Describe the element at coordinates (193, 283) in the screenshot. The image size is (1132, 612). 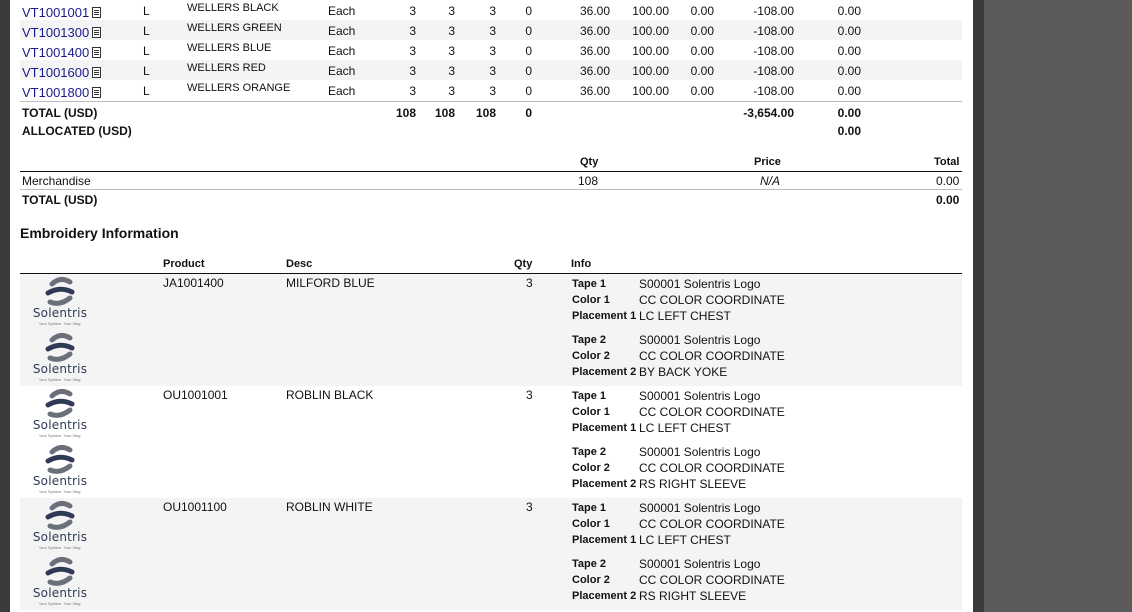
I see `emb-product: JA1001400` at that location.